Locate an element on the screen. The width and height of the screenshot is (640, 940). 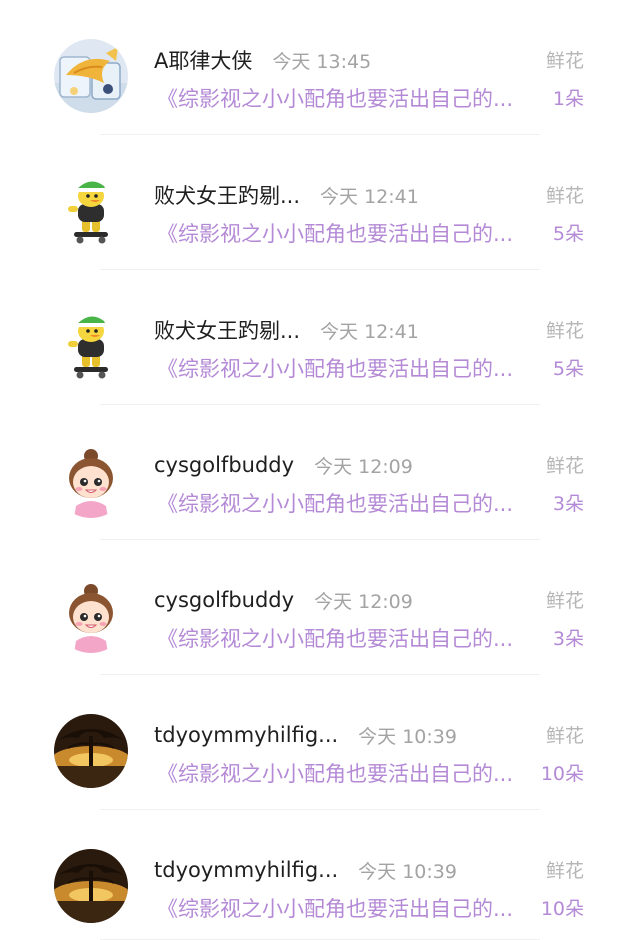
gift-count: 1朵 is located at coordinates (568, 99).